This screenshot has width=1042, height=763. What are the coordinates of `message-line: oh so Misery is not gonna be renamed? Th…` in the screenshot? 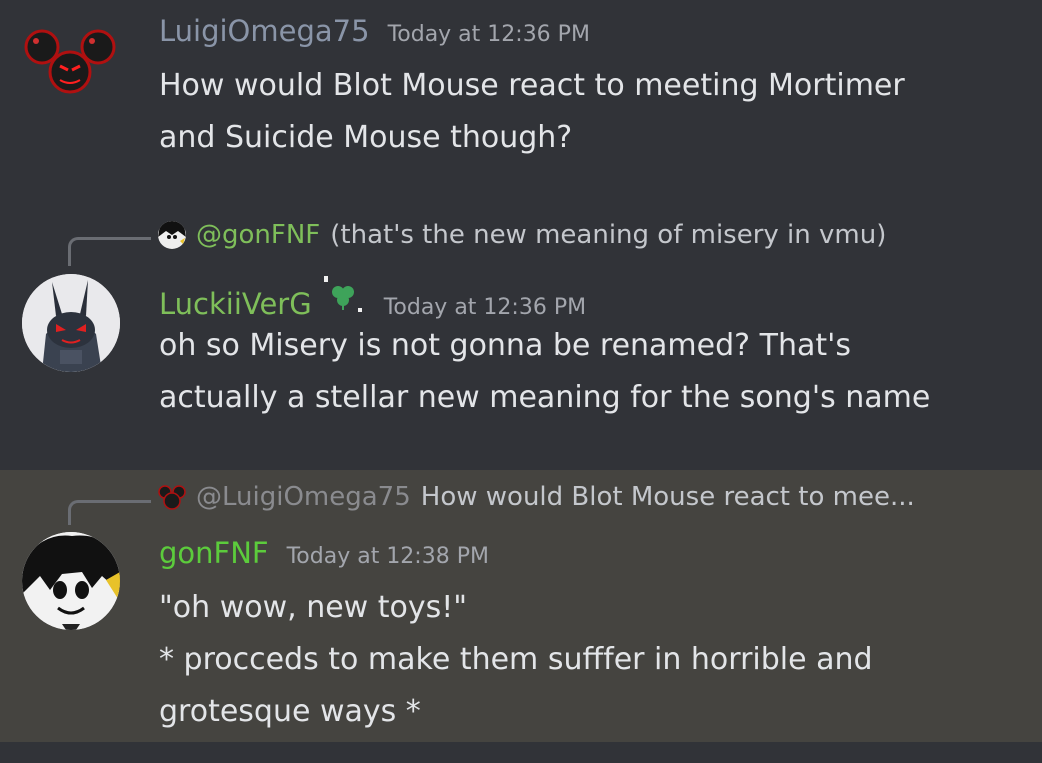 It's located at (505, 345).